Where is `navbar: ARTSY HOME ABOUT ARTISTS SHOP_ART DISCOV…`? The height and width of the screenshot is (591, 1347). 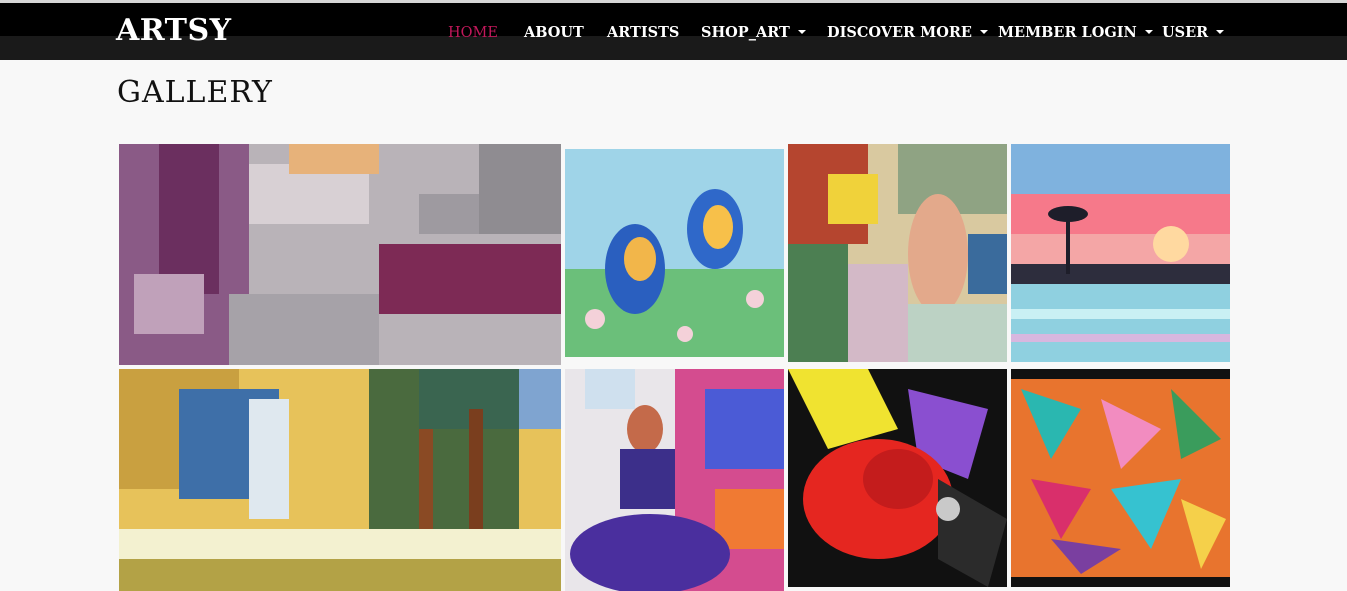 navbar: ARTSY HOME ABOUT ARTISTS SHOP_ART DISCOV… is located at coordinates (673, 31).